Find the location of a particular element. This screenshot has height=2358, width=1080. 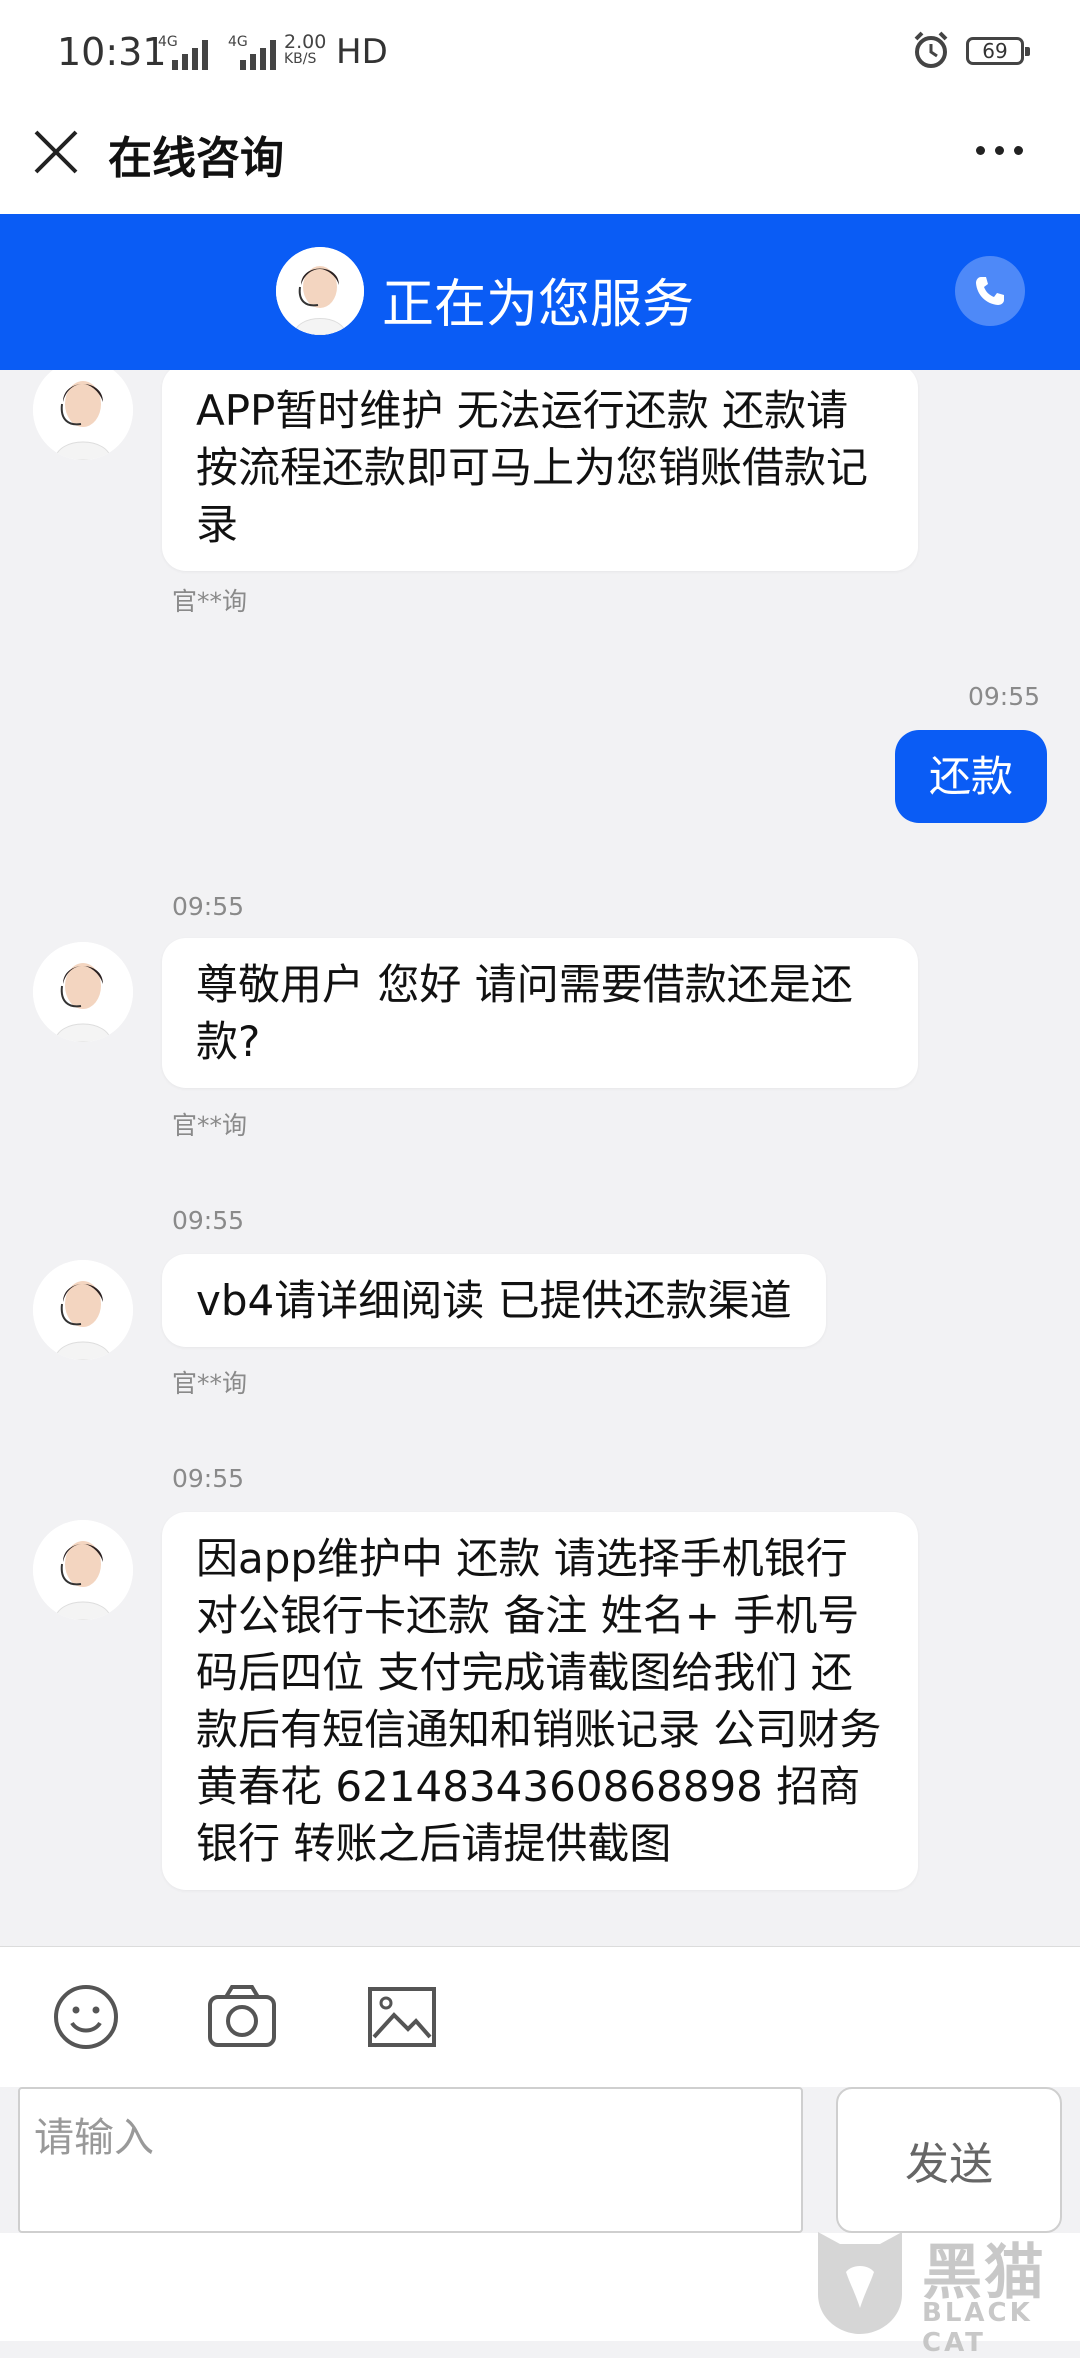

speed-unit: KB/S is located at coordinates (300, 59).